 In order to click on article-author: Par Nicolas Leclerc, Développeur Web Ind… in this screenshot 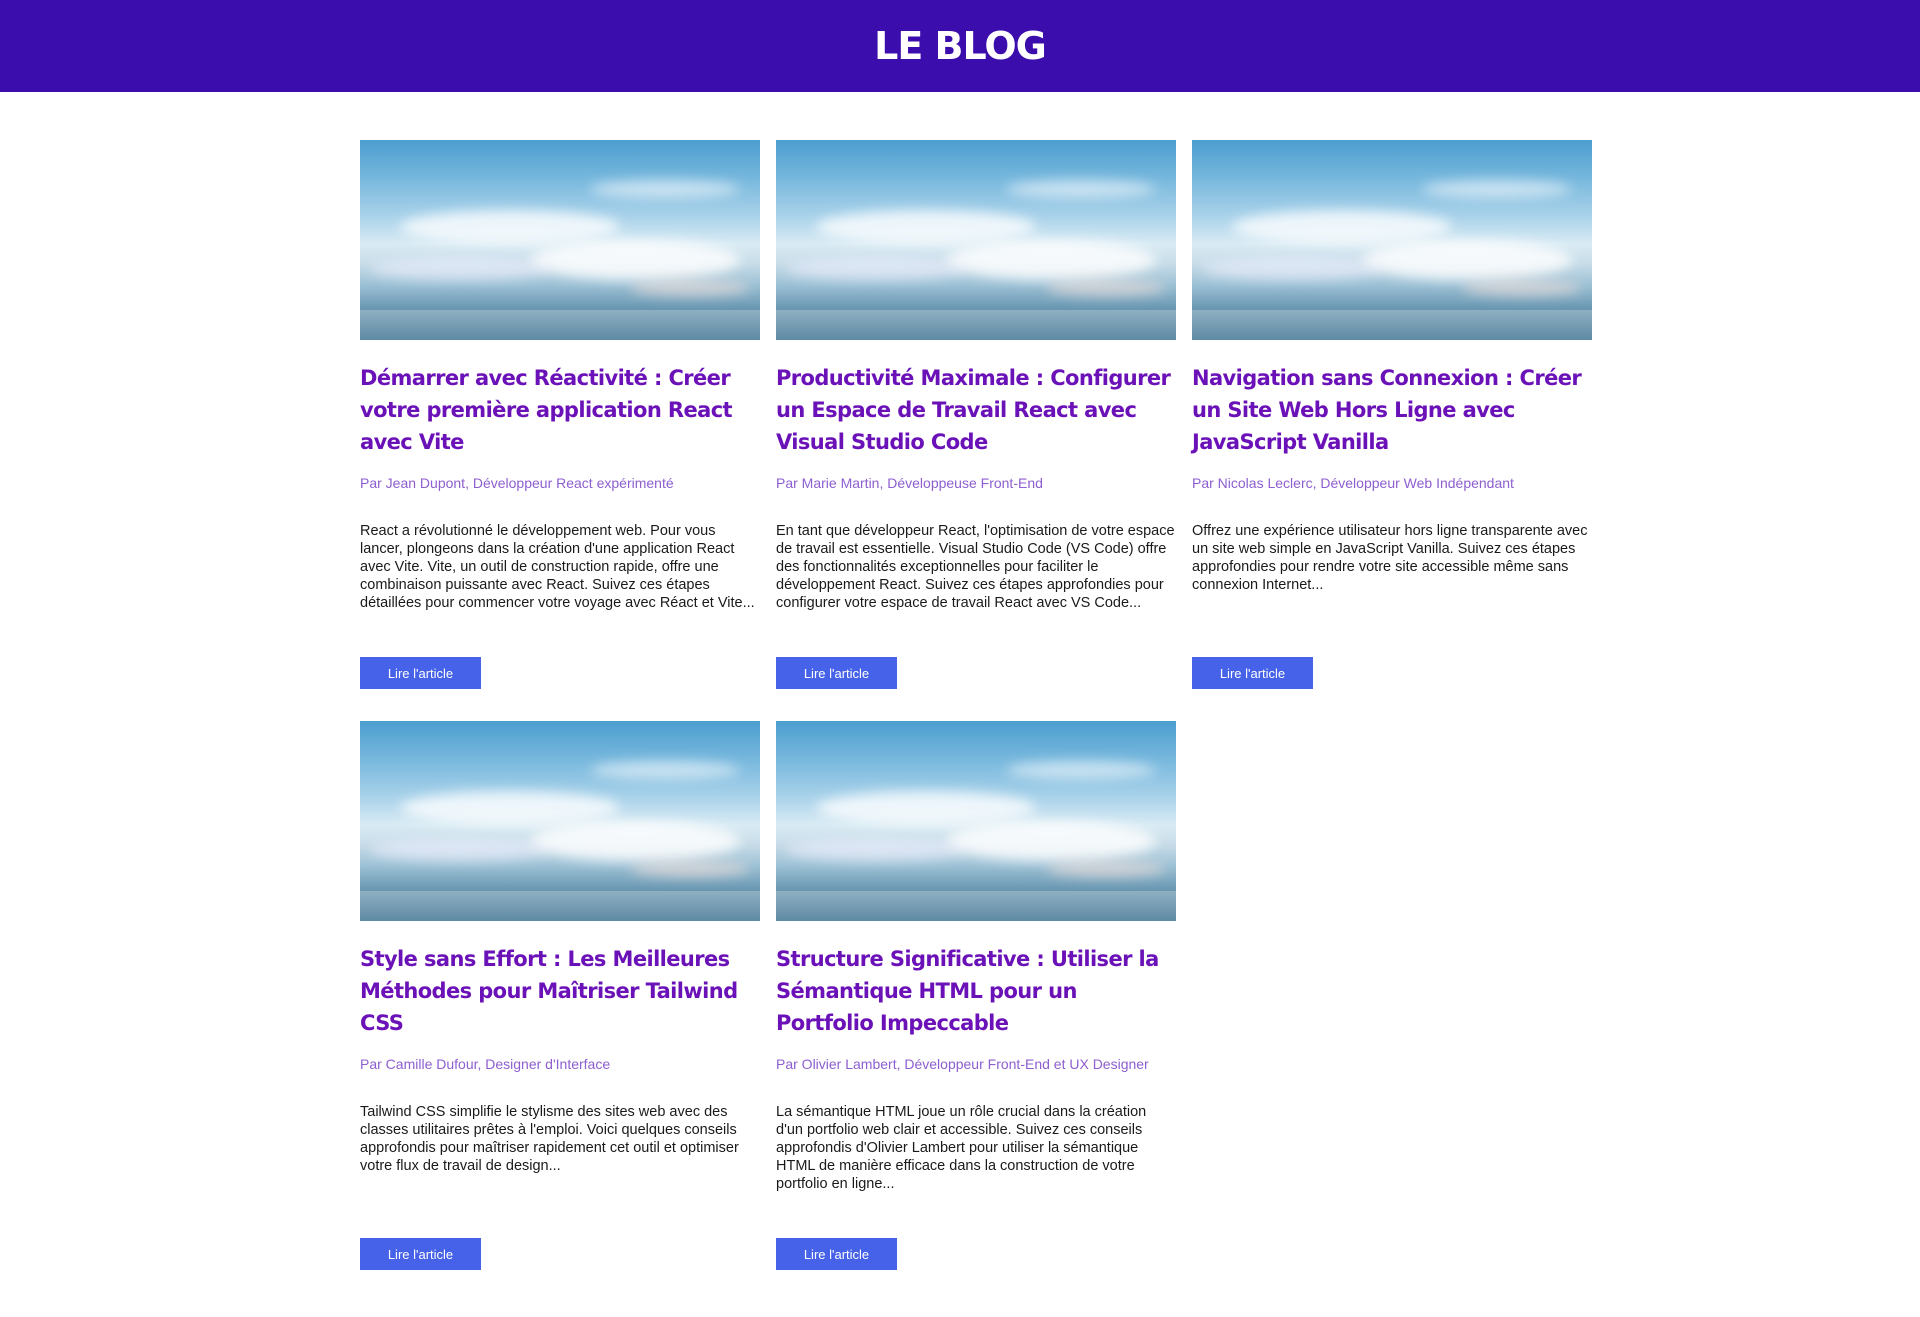, I will do `click(1353, 483)`.